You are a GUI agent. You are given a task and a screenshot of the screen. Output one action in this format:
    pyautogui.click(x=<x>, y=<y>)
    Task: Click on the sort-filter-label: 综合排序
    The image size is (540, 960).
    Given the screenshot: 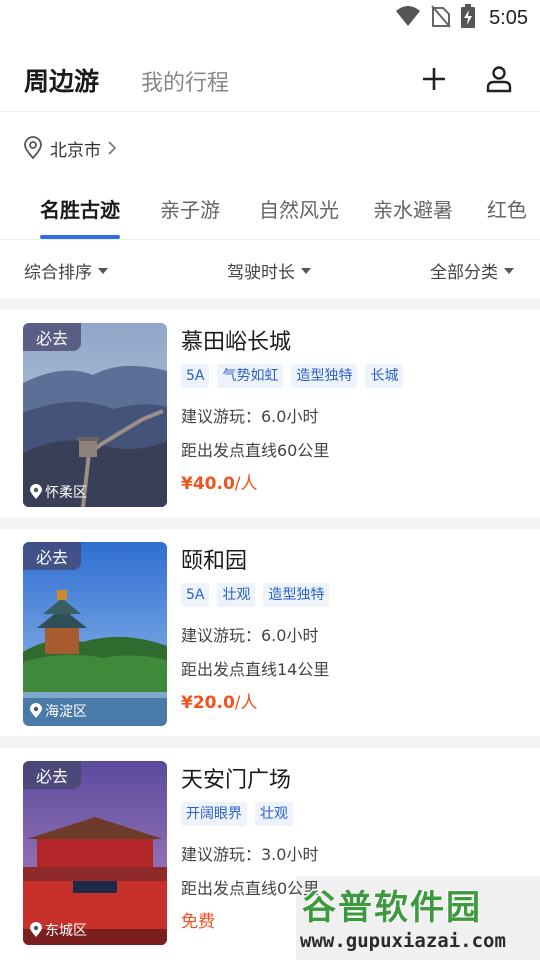 What is the action you would take?
    pyautogui.click(x=58, y=273)
    